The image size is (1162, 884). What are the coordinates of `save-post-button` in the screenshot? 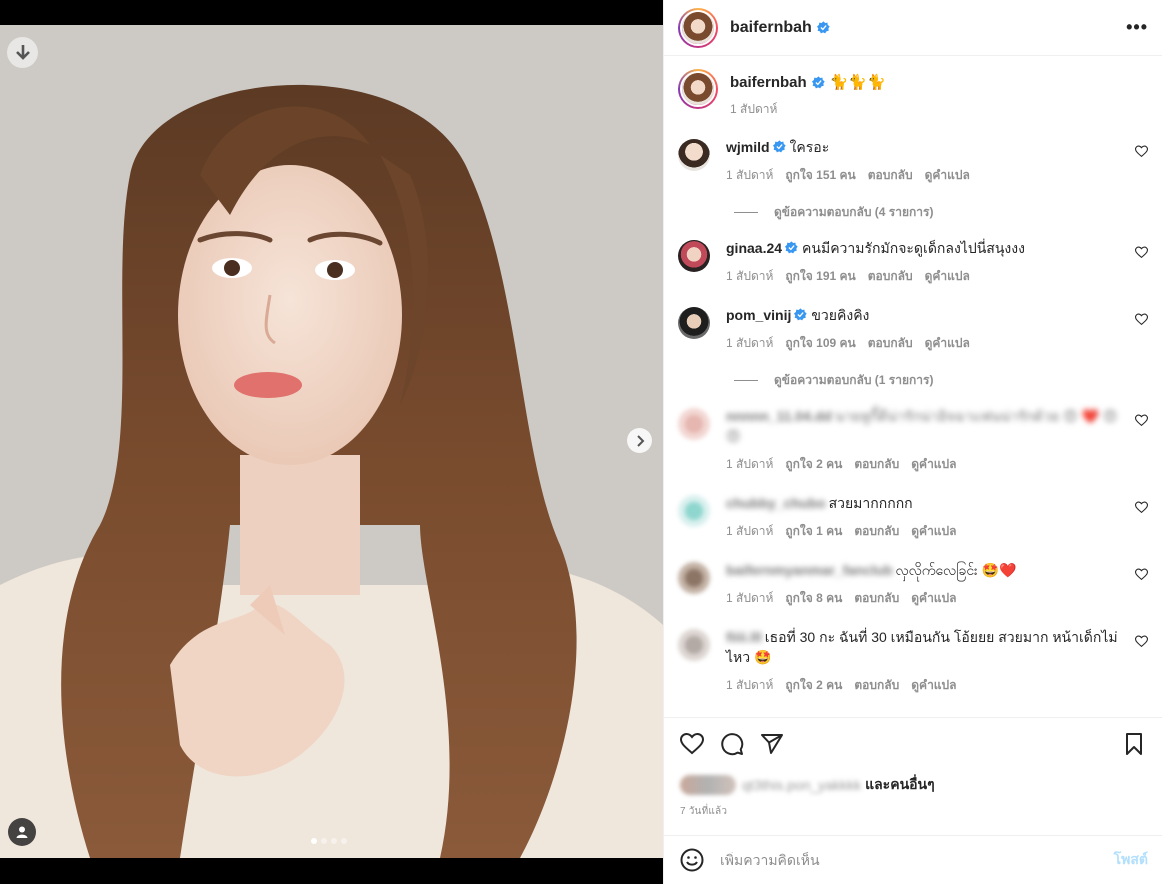 It's located at (1134, 744).